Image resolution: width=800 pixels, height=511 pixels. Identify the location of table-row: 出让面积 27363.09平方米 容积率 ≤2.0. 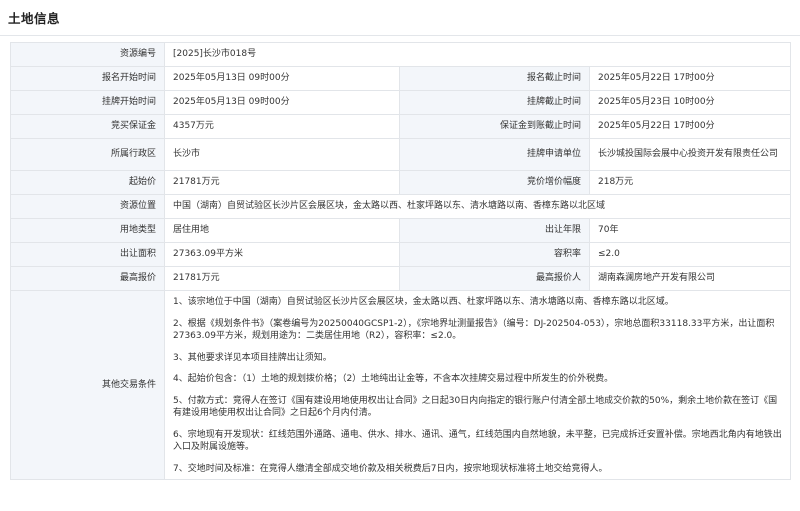
(401, 254).